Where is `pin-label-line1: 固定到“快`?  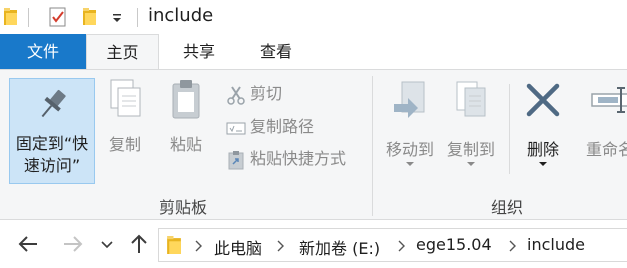
pin-label-line1: 固定到“快 is located at coordinates (52, 143).